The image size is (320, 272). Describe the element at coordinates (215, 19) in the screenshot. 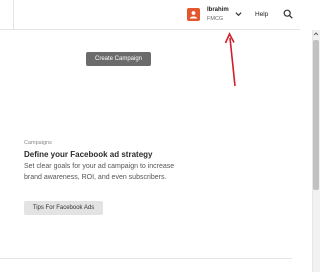

I see `account-org: FMCG` at that location.